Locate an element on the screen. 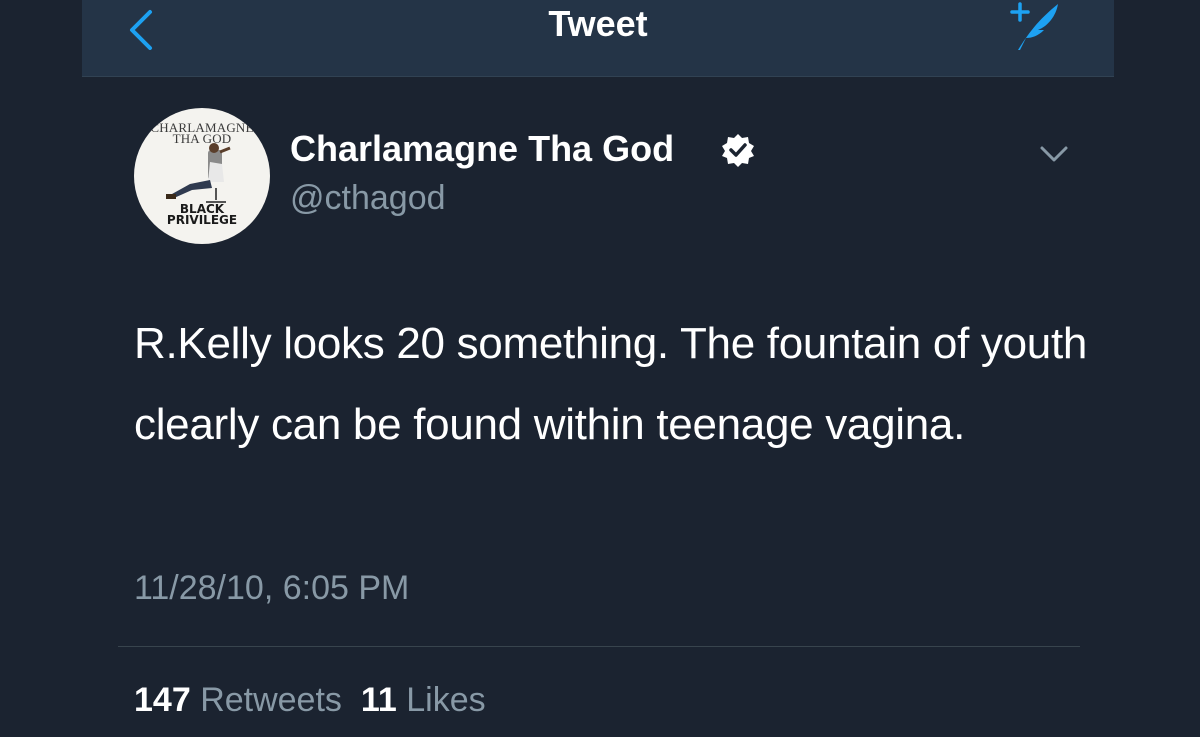 Image resolution: width=1200 pixels, height=737 pixels. tweet-stats: 147 Retweets 11 Likes is located at coordinates (310, 700).